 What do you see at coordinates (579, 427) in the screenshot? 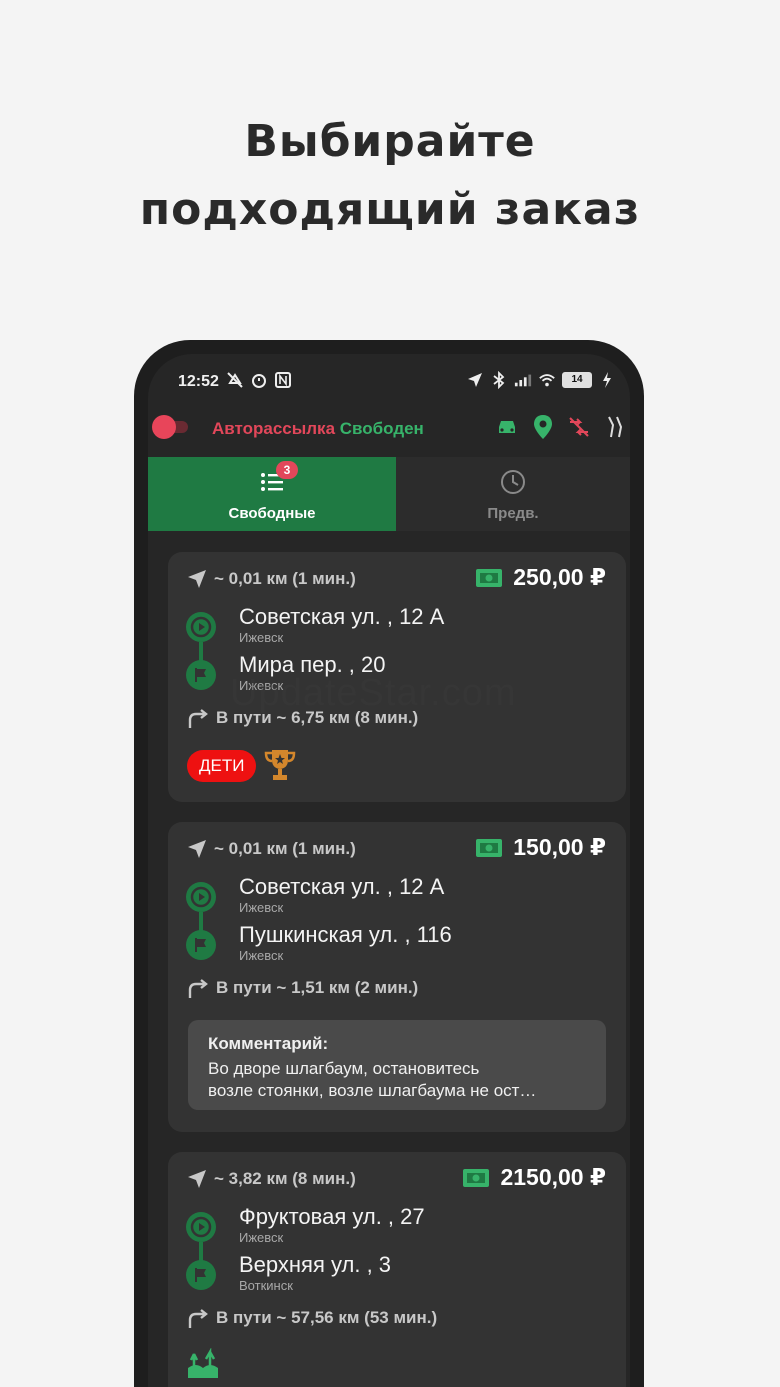
I see `route-off-icon` at bounding box center [579, 427].